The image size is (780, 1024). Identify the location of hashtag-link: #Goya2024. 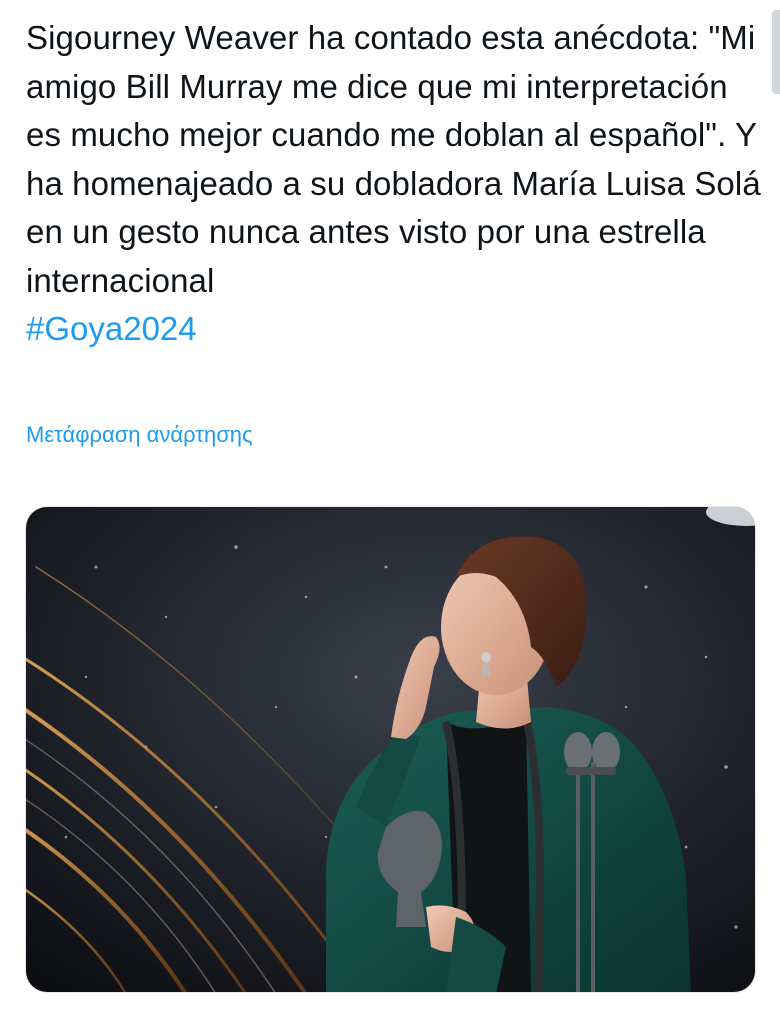
(396, 329).